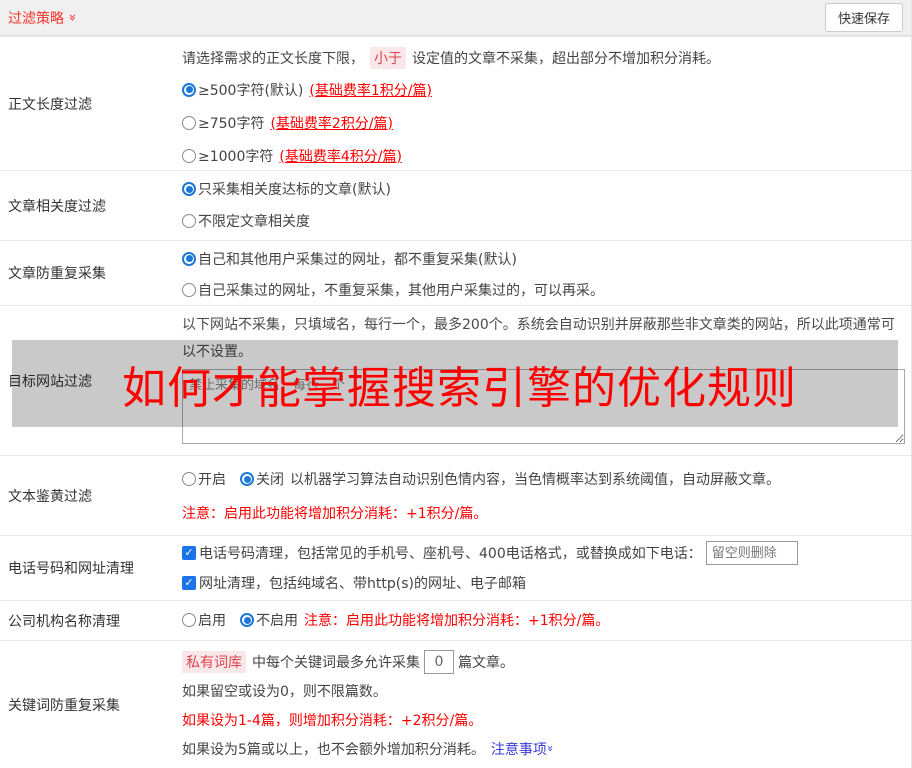  I want to click on keyword-note-over5: 如果设为5篇或以上，也不会额外增加积分消耗。 注意事项 », so click(546, 748).